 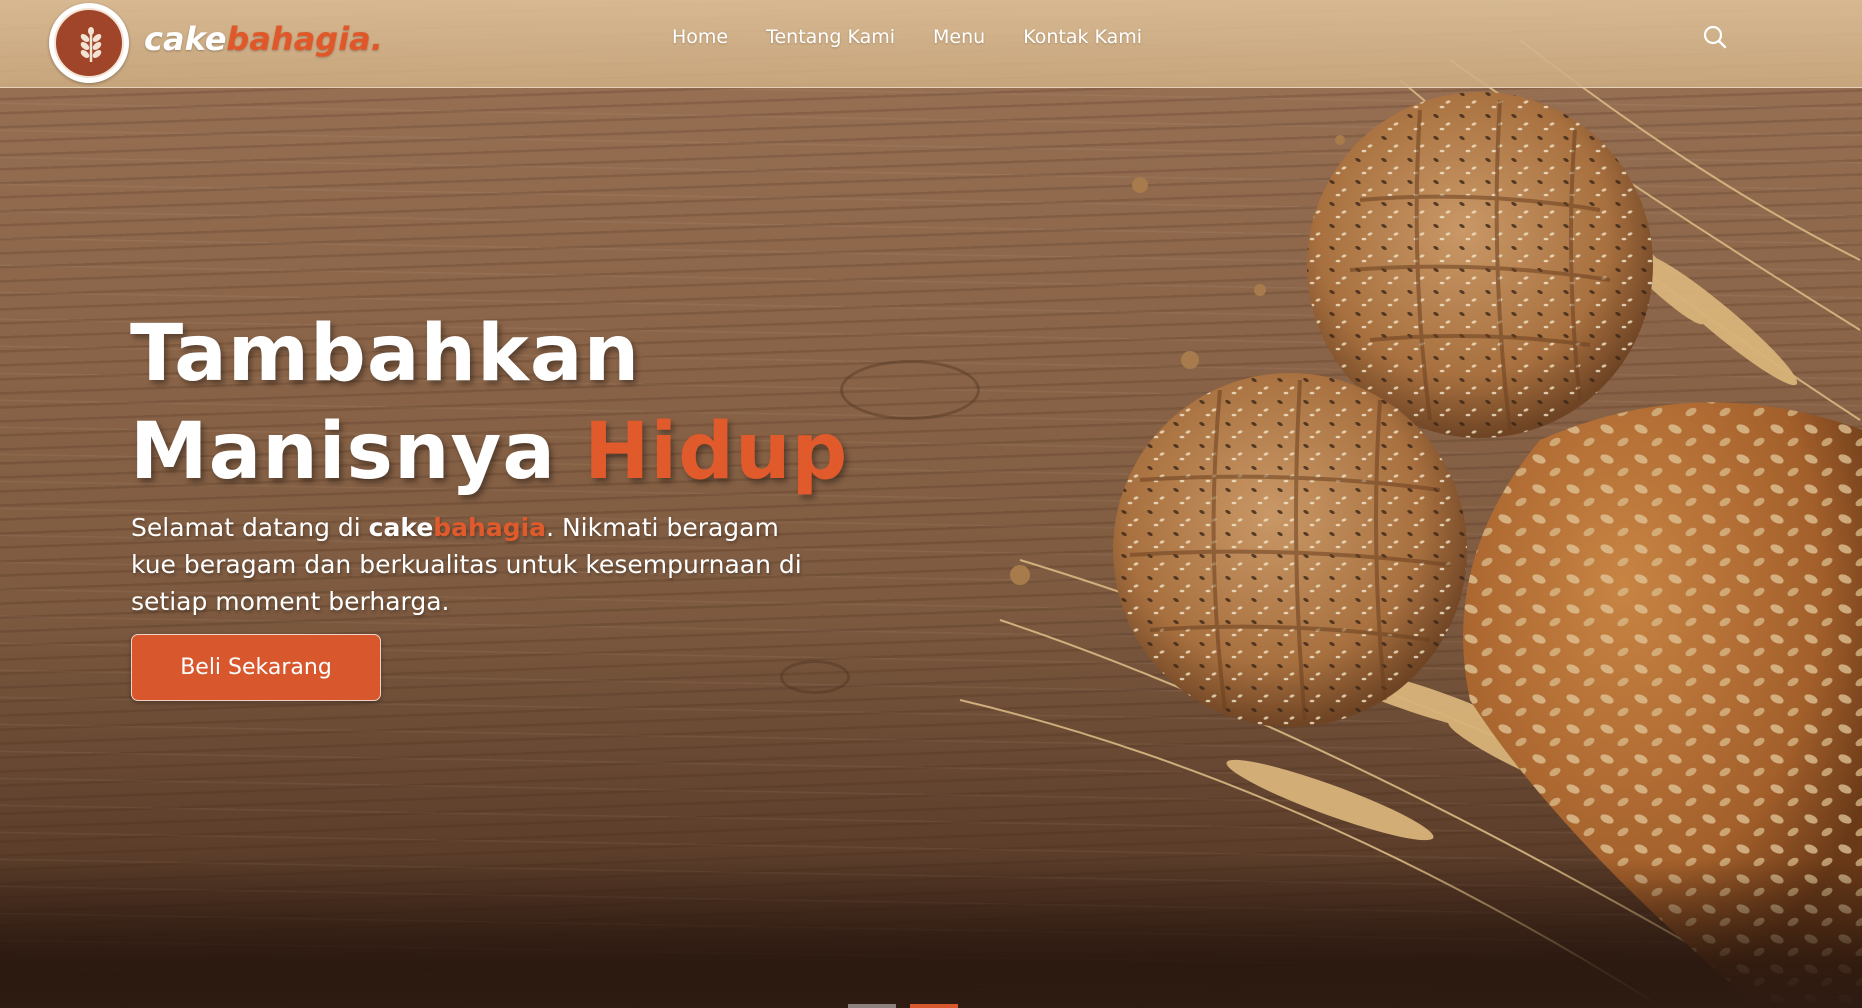 I want to click on nav-tentang-kami: Tentang Kami, so click(x=830, y=37).